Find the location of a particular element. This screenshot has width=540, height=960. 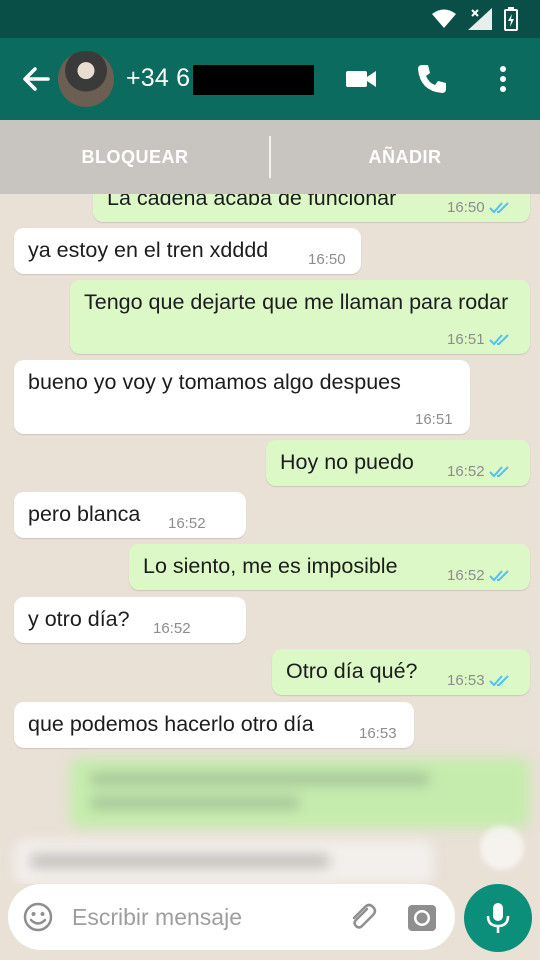

message-outgoing: Hoy no puedo 16:52 is located at coordinates (398, 463).